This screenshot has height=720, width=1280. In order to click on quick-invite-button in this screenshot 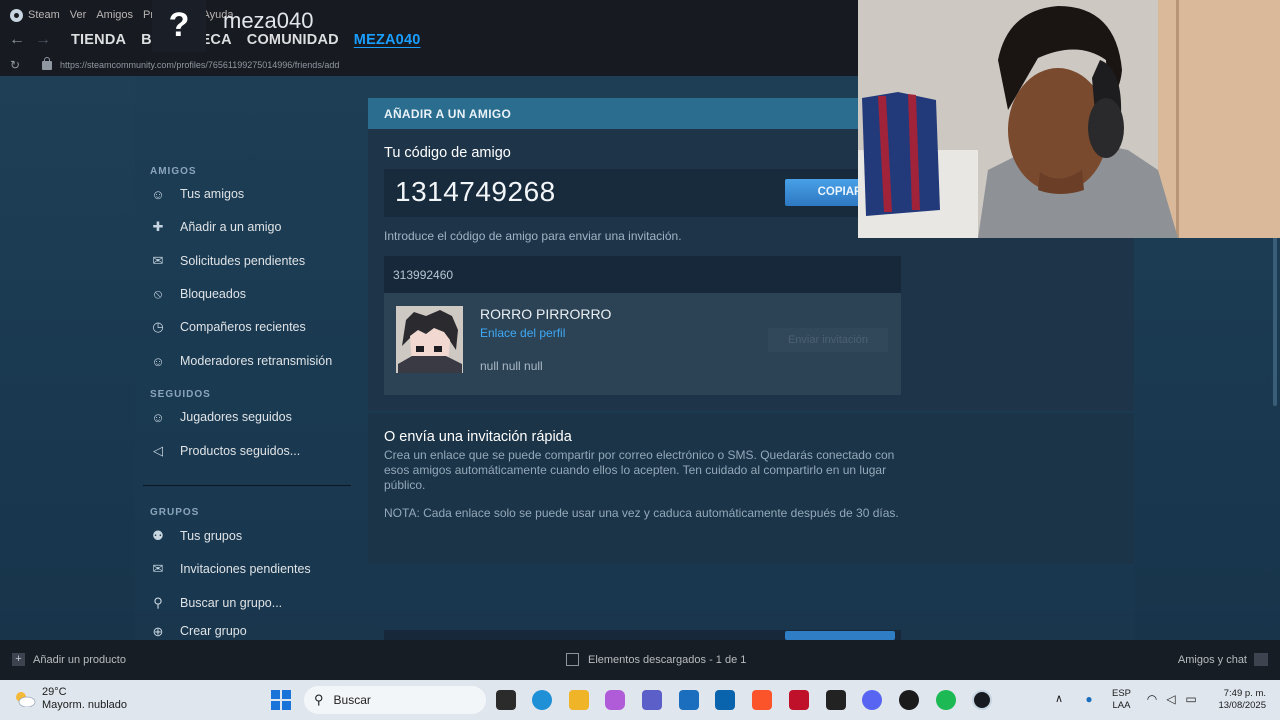, I will do `click(840, 635)`.